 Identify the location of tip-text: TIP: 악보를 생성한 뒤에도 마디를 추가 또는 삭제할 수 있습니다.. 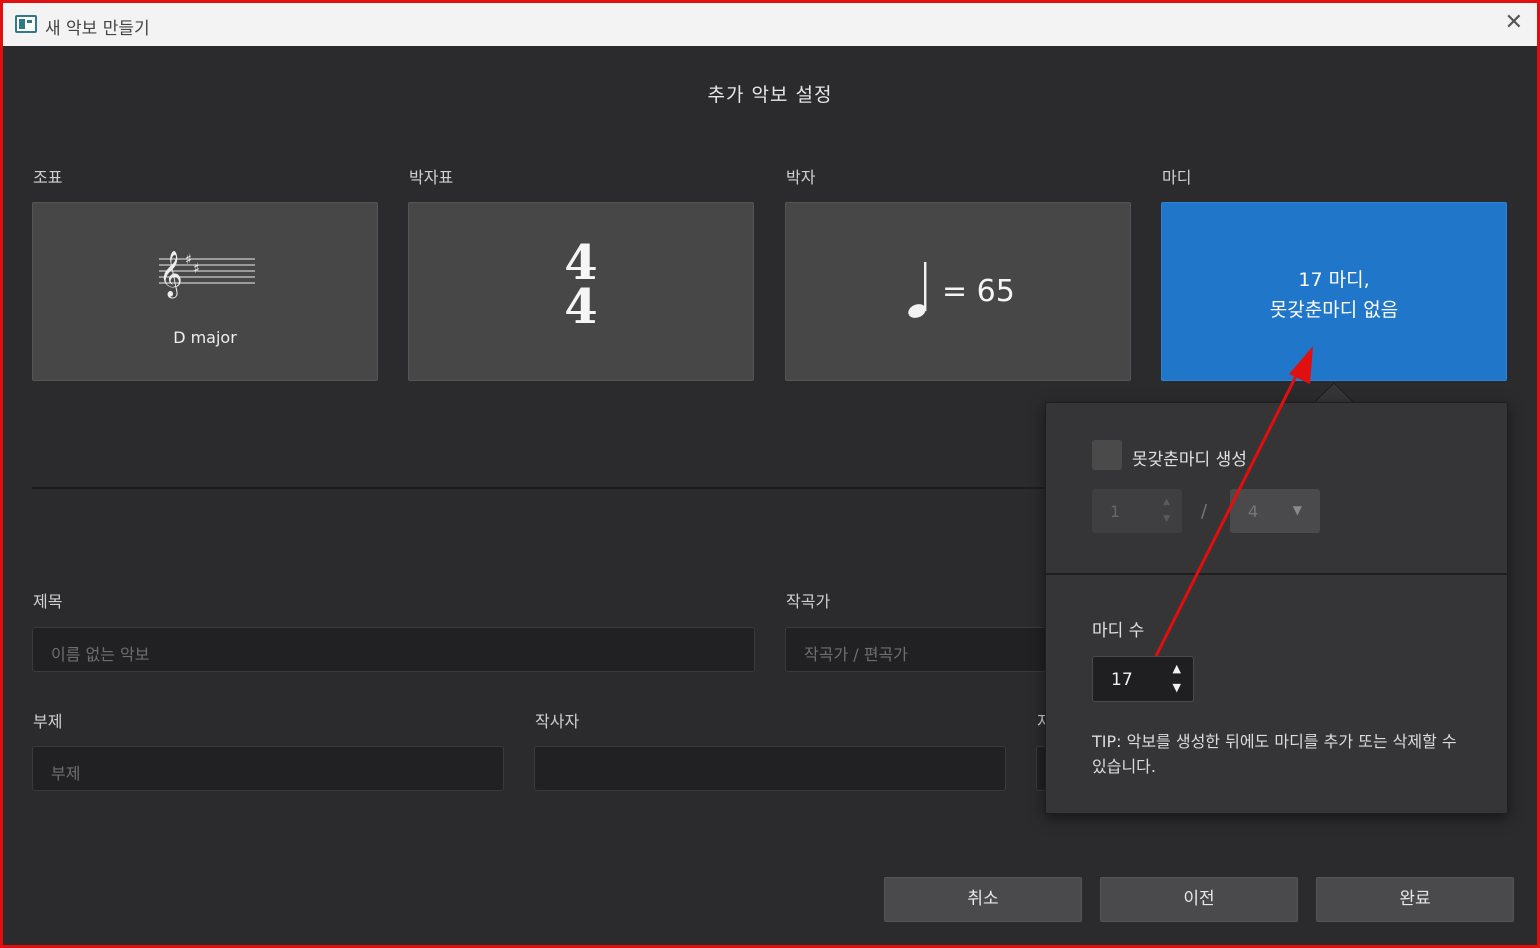
(1277, 754).